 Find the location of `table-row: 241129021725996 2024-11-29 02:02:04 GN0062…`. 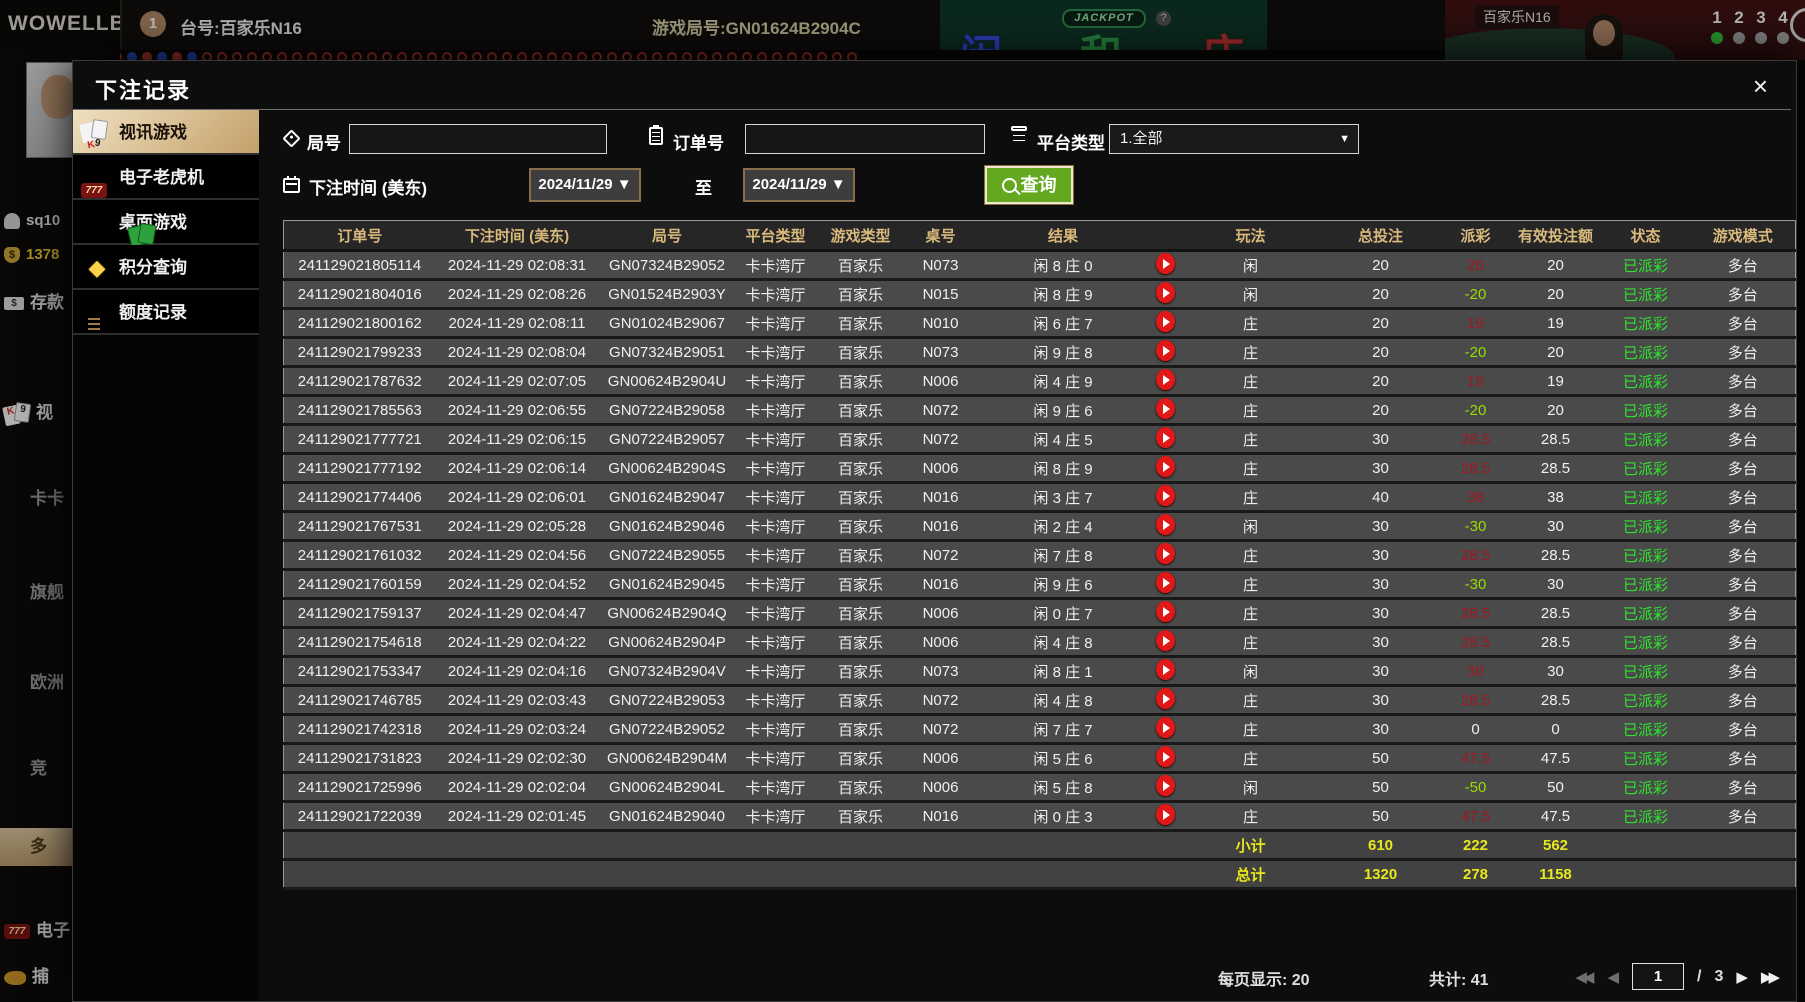

table-row: 241129021725996 2024-11-29 02:02:04 GN0062… is located at coordinates (1039, 787).